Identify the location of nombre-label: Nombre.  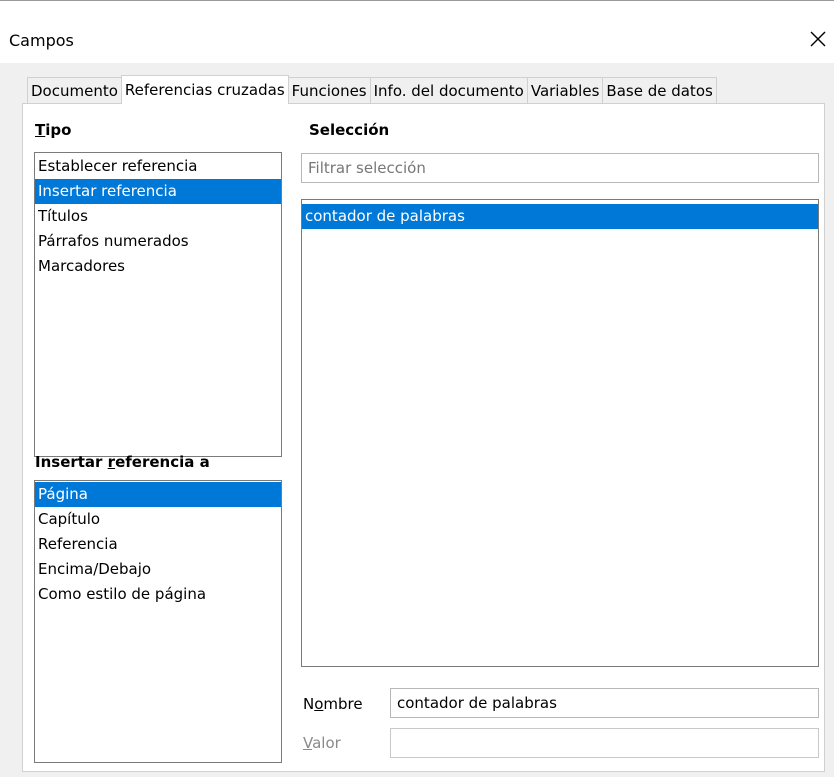
(333, 704).